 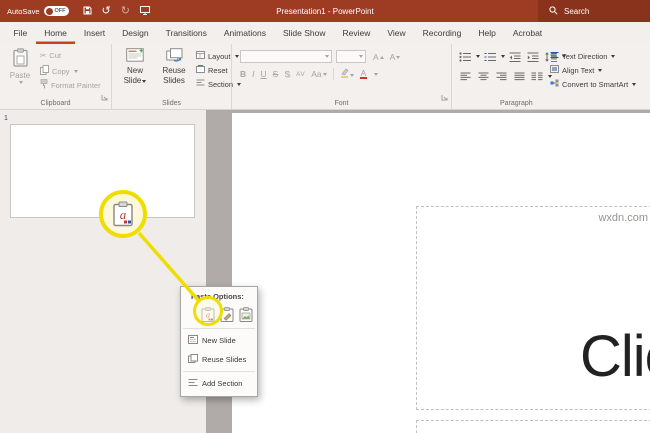 I want to click on tab-insert: Insert, so click(x=94, y=33).